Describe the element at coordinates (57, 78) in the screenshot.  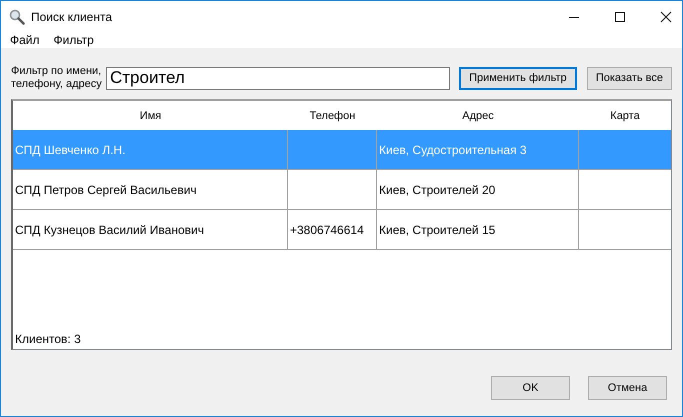
I see `filter-label: Фильтр по имени, телефону, адресу` at that location.